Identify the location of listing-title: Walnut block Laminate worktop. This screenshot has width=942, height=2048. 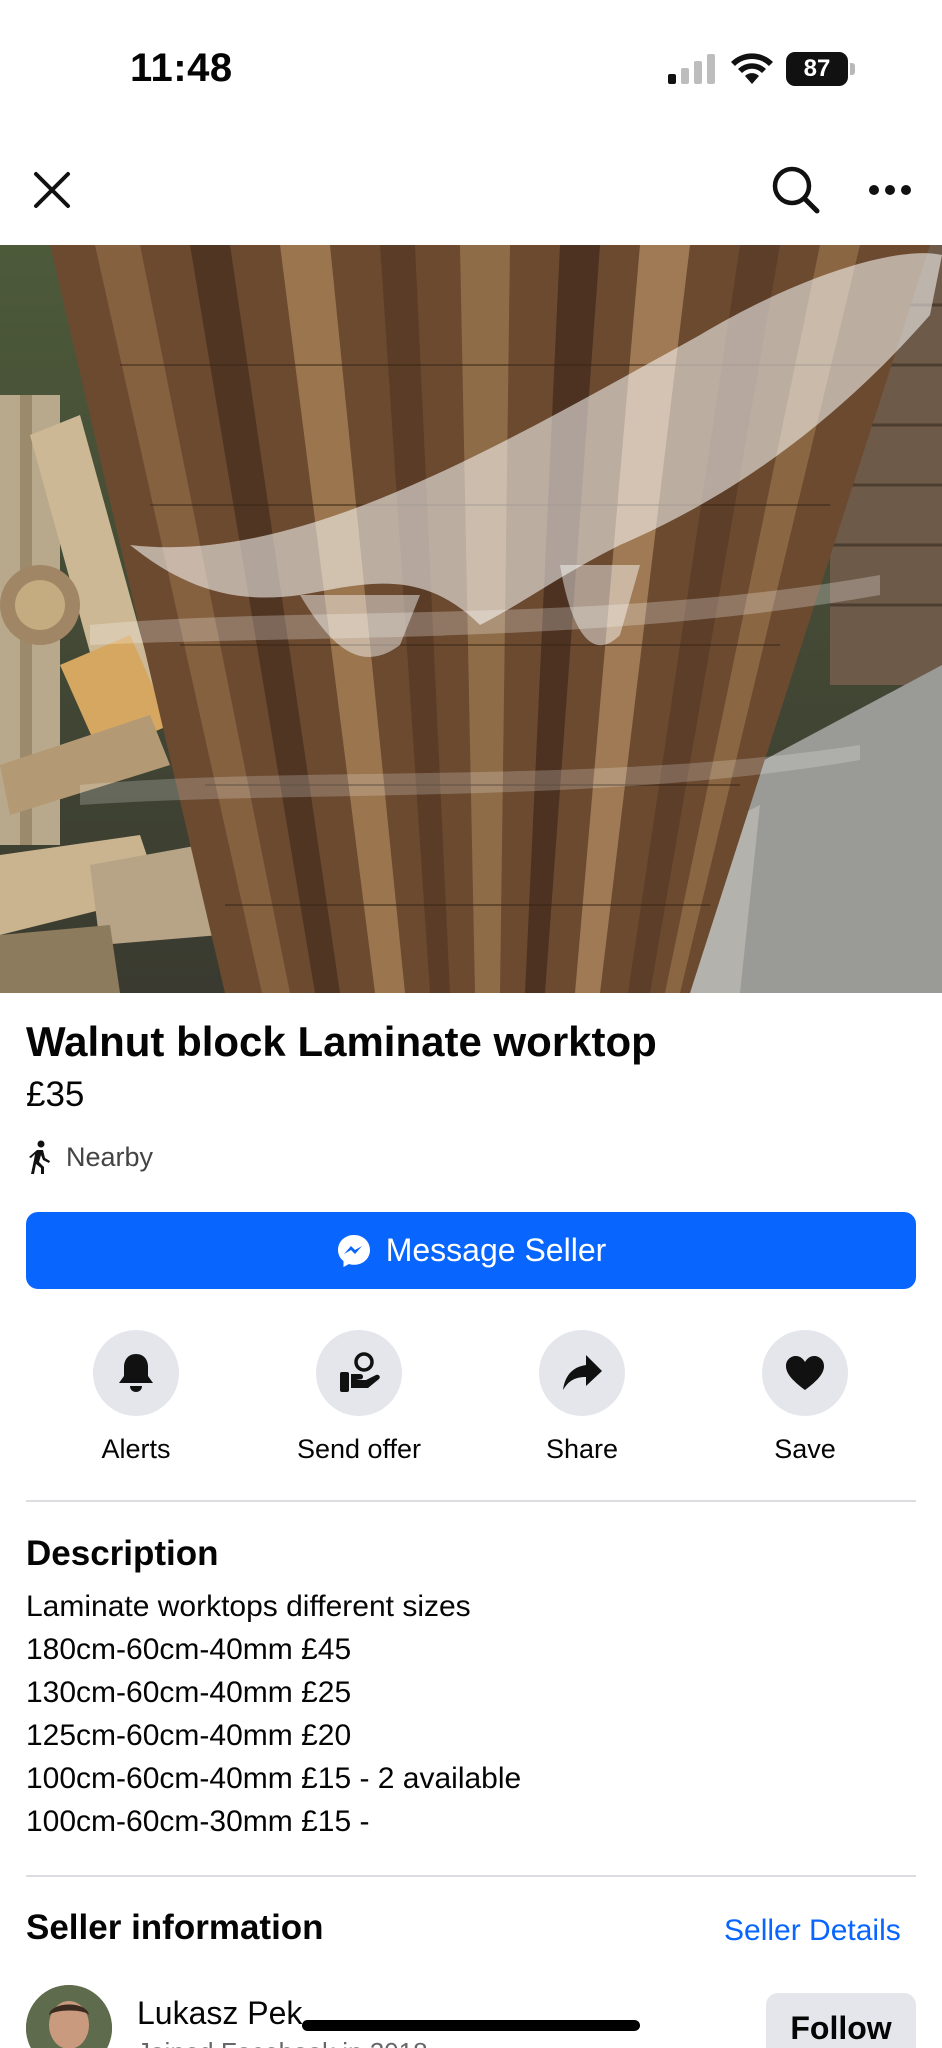
(341, 1041).